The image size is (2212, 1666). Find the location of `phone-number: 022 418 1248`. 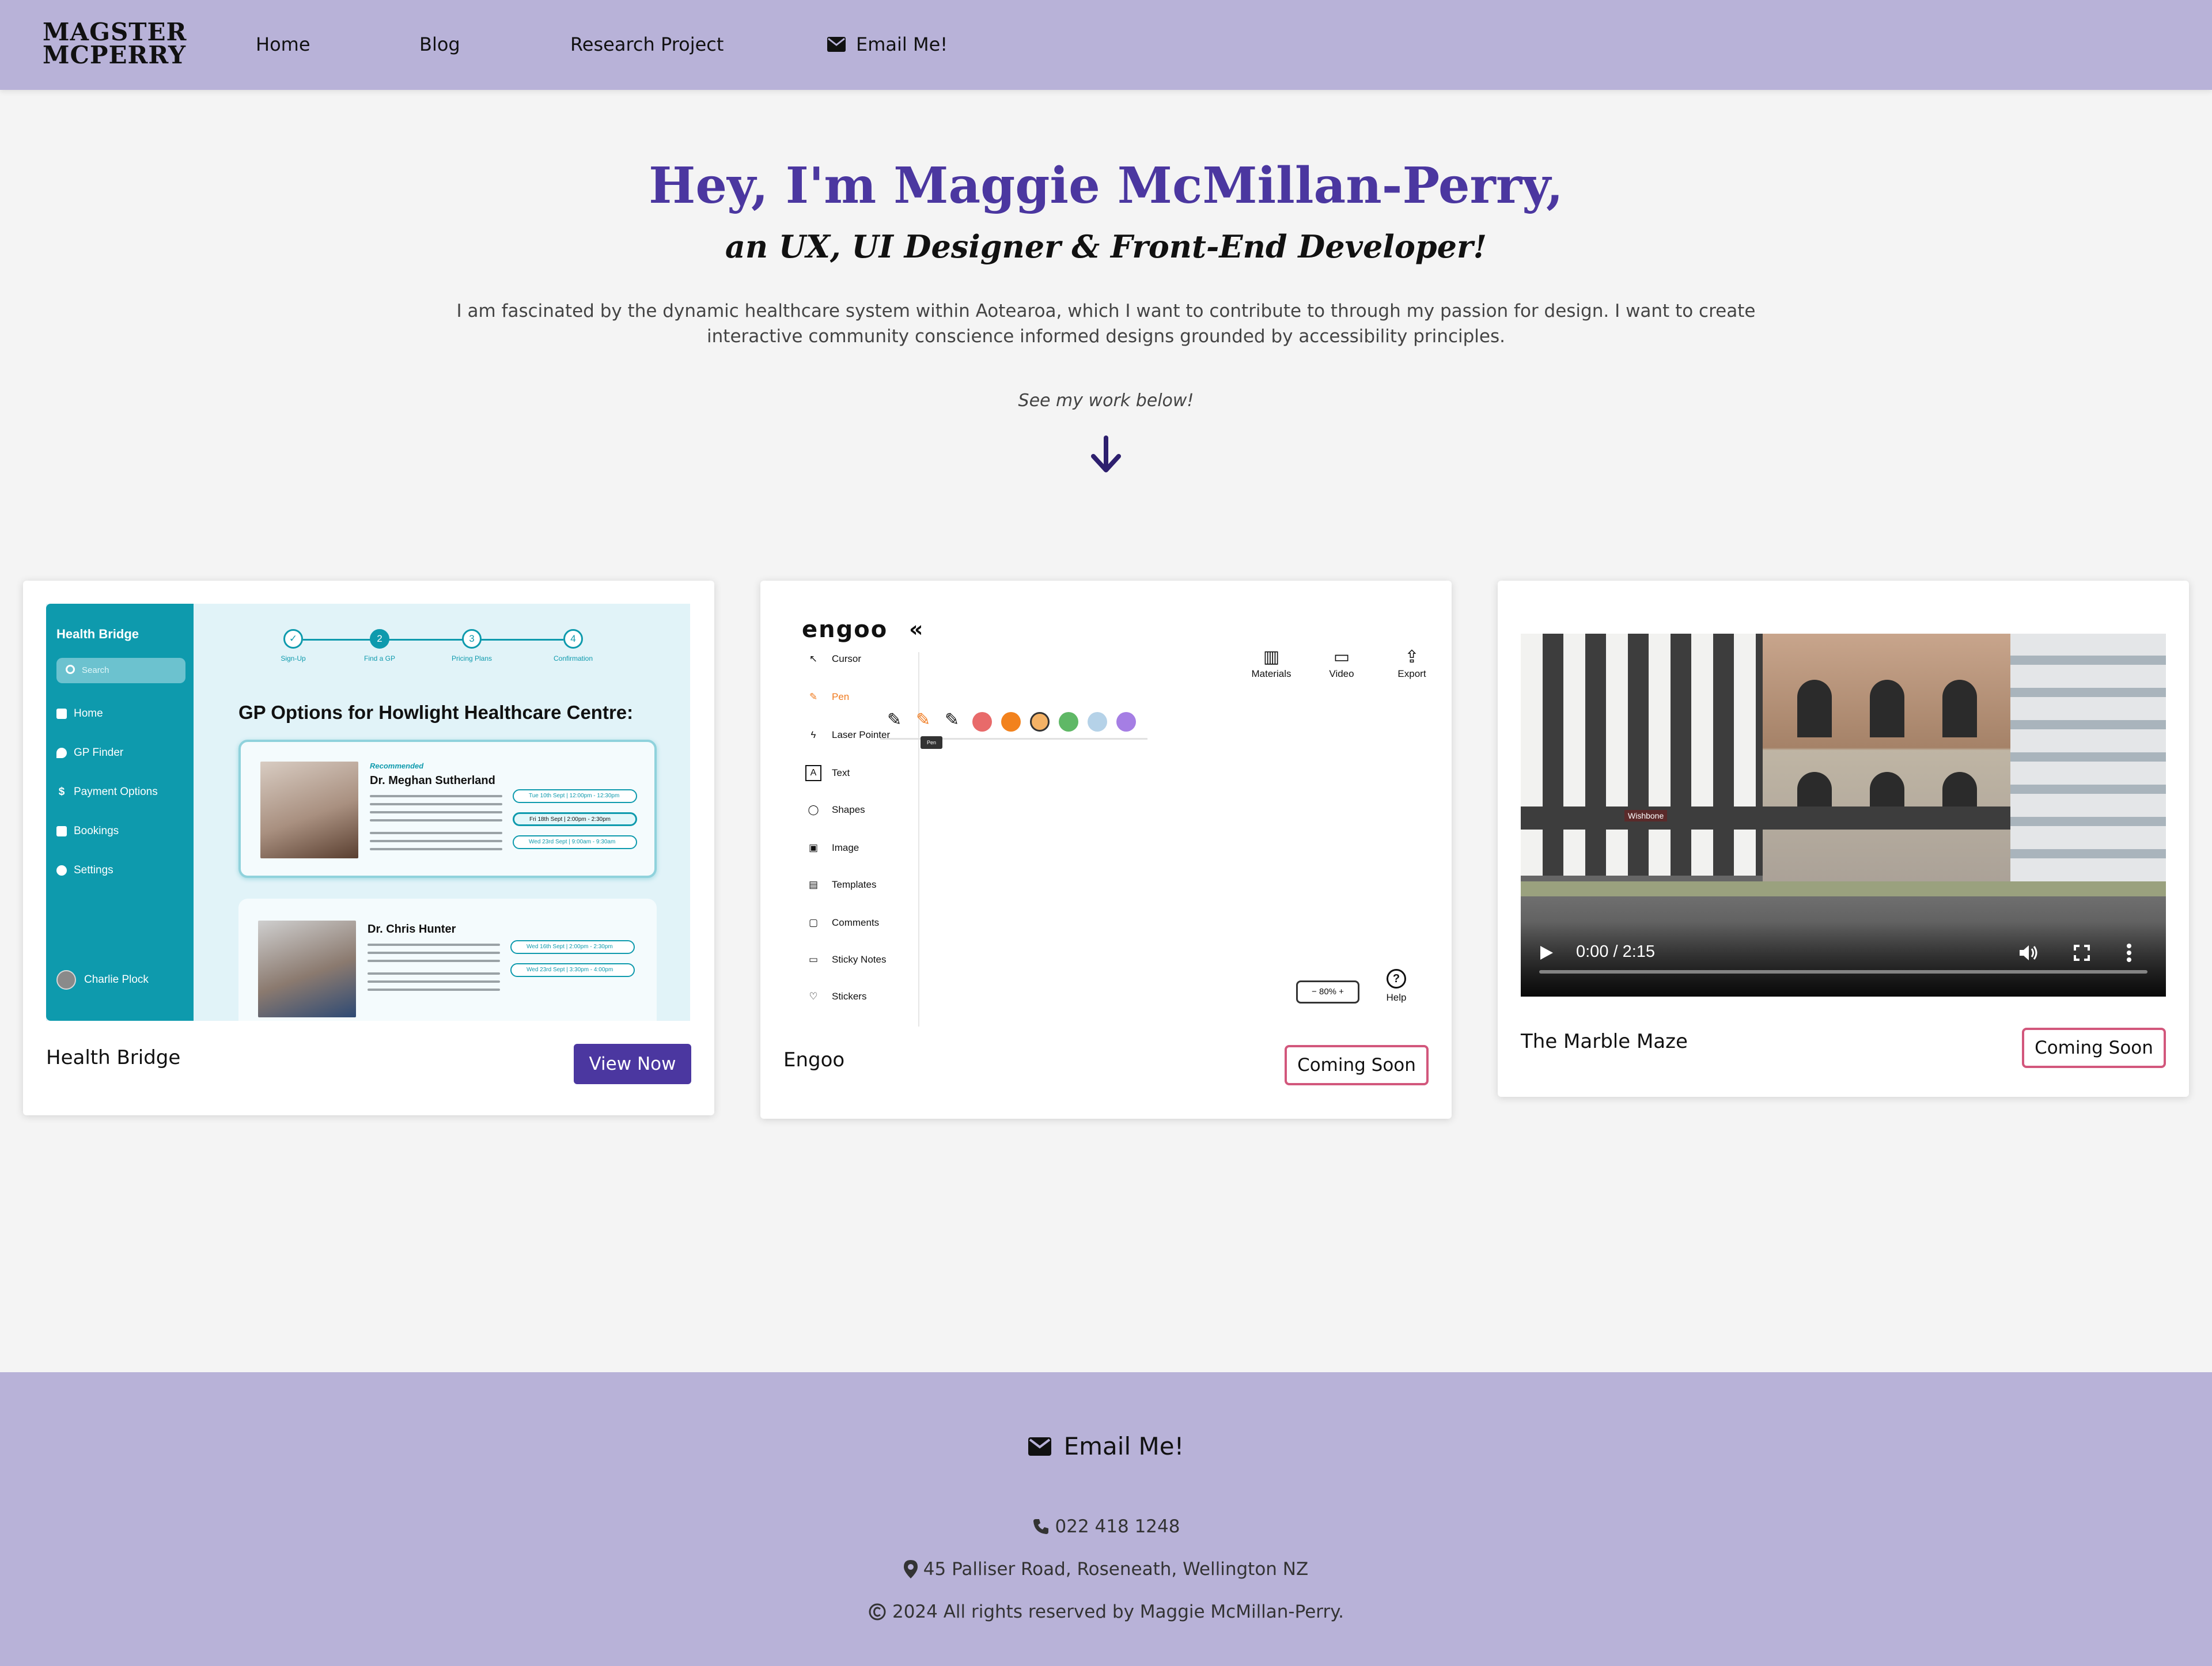

phone-number: 022 418 1248 is located at coordinates (1117, 1526).